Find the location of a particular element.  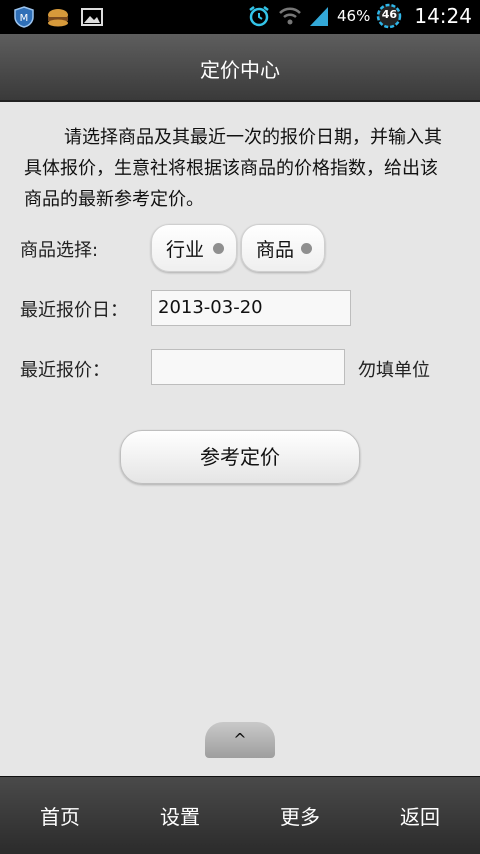

title-bar: 定价中心 is located at coordinates (240, 68).